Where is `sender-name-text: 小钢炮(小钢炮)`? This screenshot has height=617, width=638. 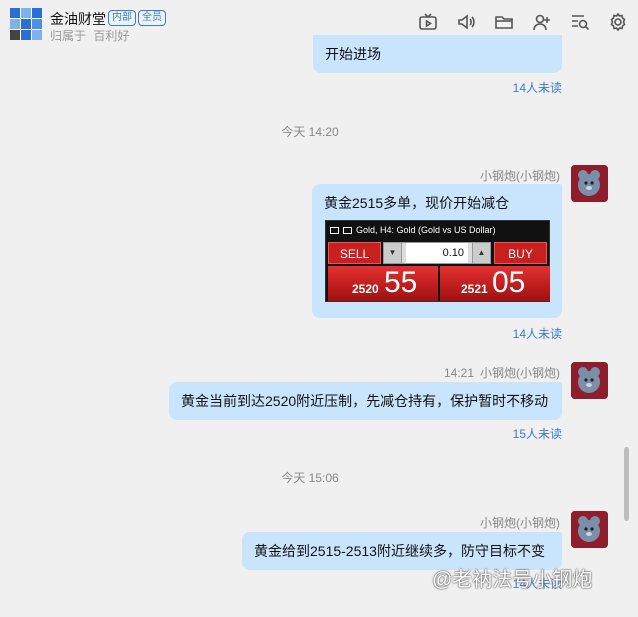 sender-name-text: 小钢炮(小钢炮) is located at coordinates (520, 373).